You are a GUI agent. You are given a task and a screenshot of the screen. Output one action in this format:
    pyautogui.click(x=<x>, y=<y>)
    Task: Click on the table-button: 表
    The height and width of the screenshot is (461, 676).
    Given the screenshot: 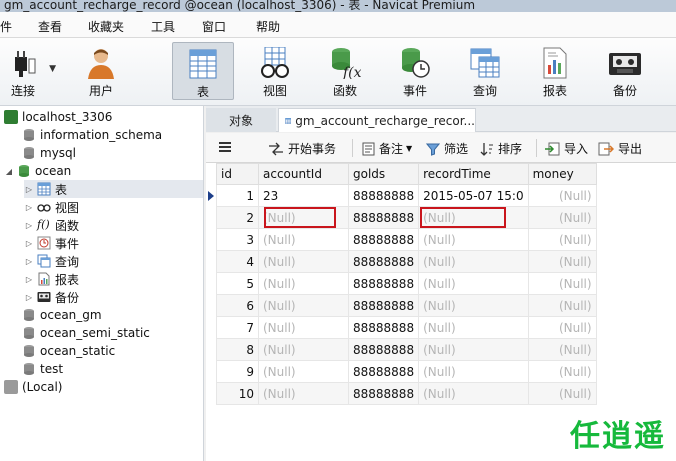 What is the action you would take?
    pyautogui.click(x=203, y=71)
    